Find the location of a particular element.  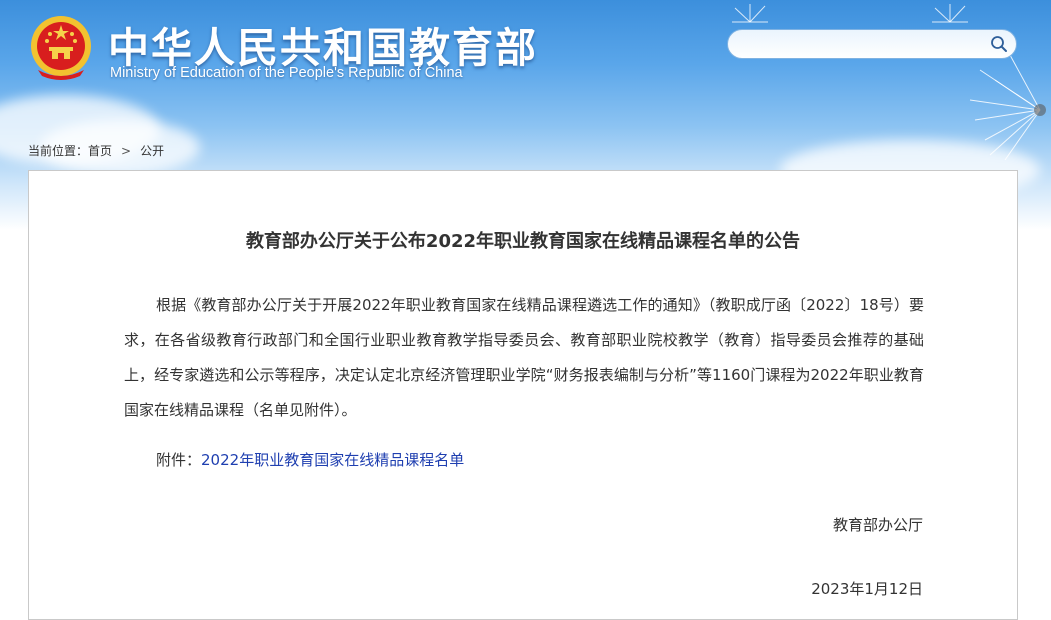

breadcrumb-public: 公开 is located at coordinates (152, 151).